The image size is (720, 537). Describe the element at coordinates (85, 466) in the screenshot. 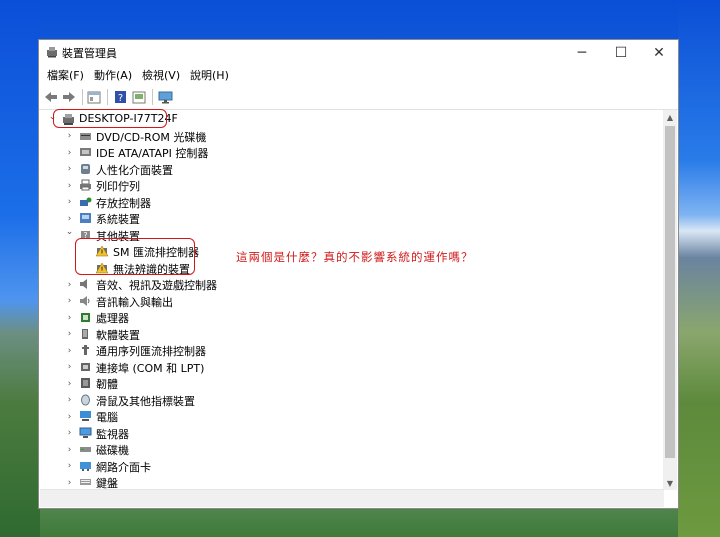

I see `network-adapter-icon` at that location.